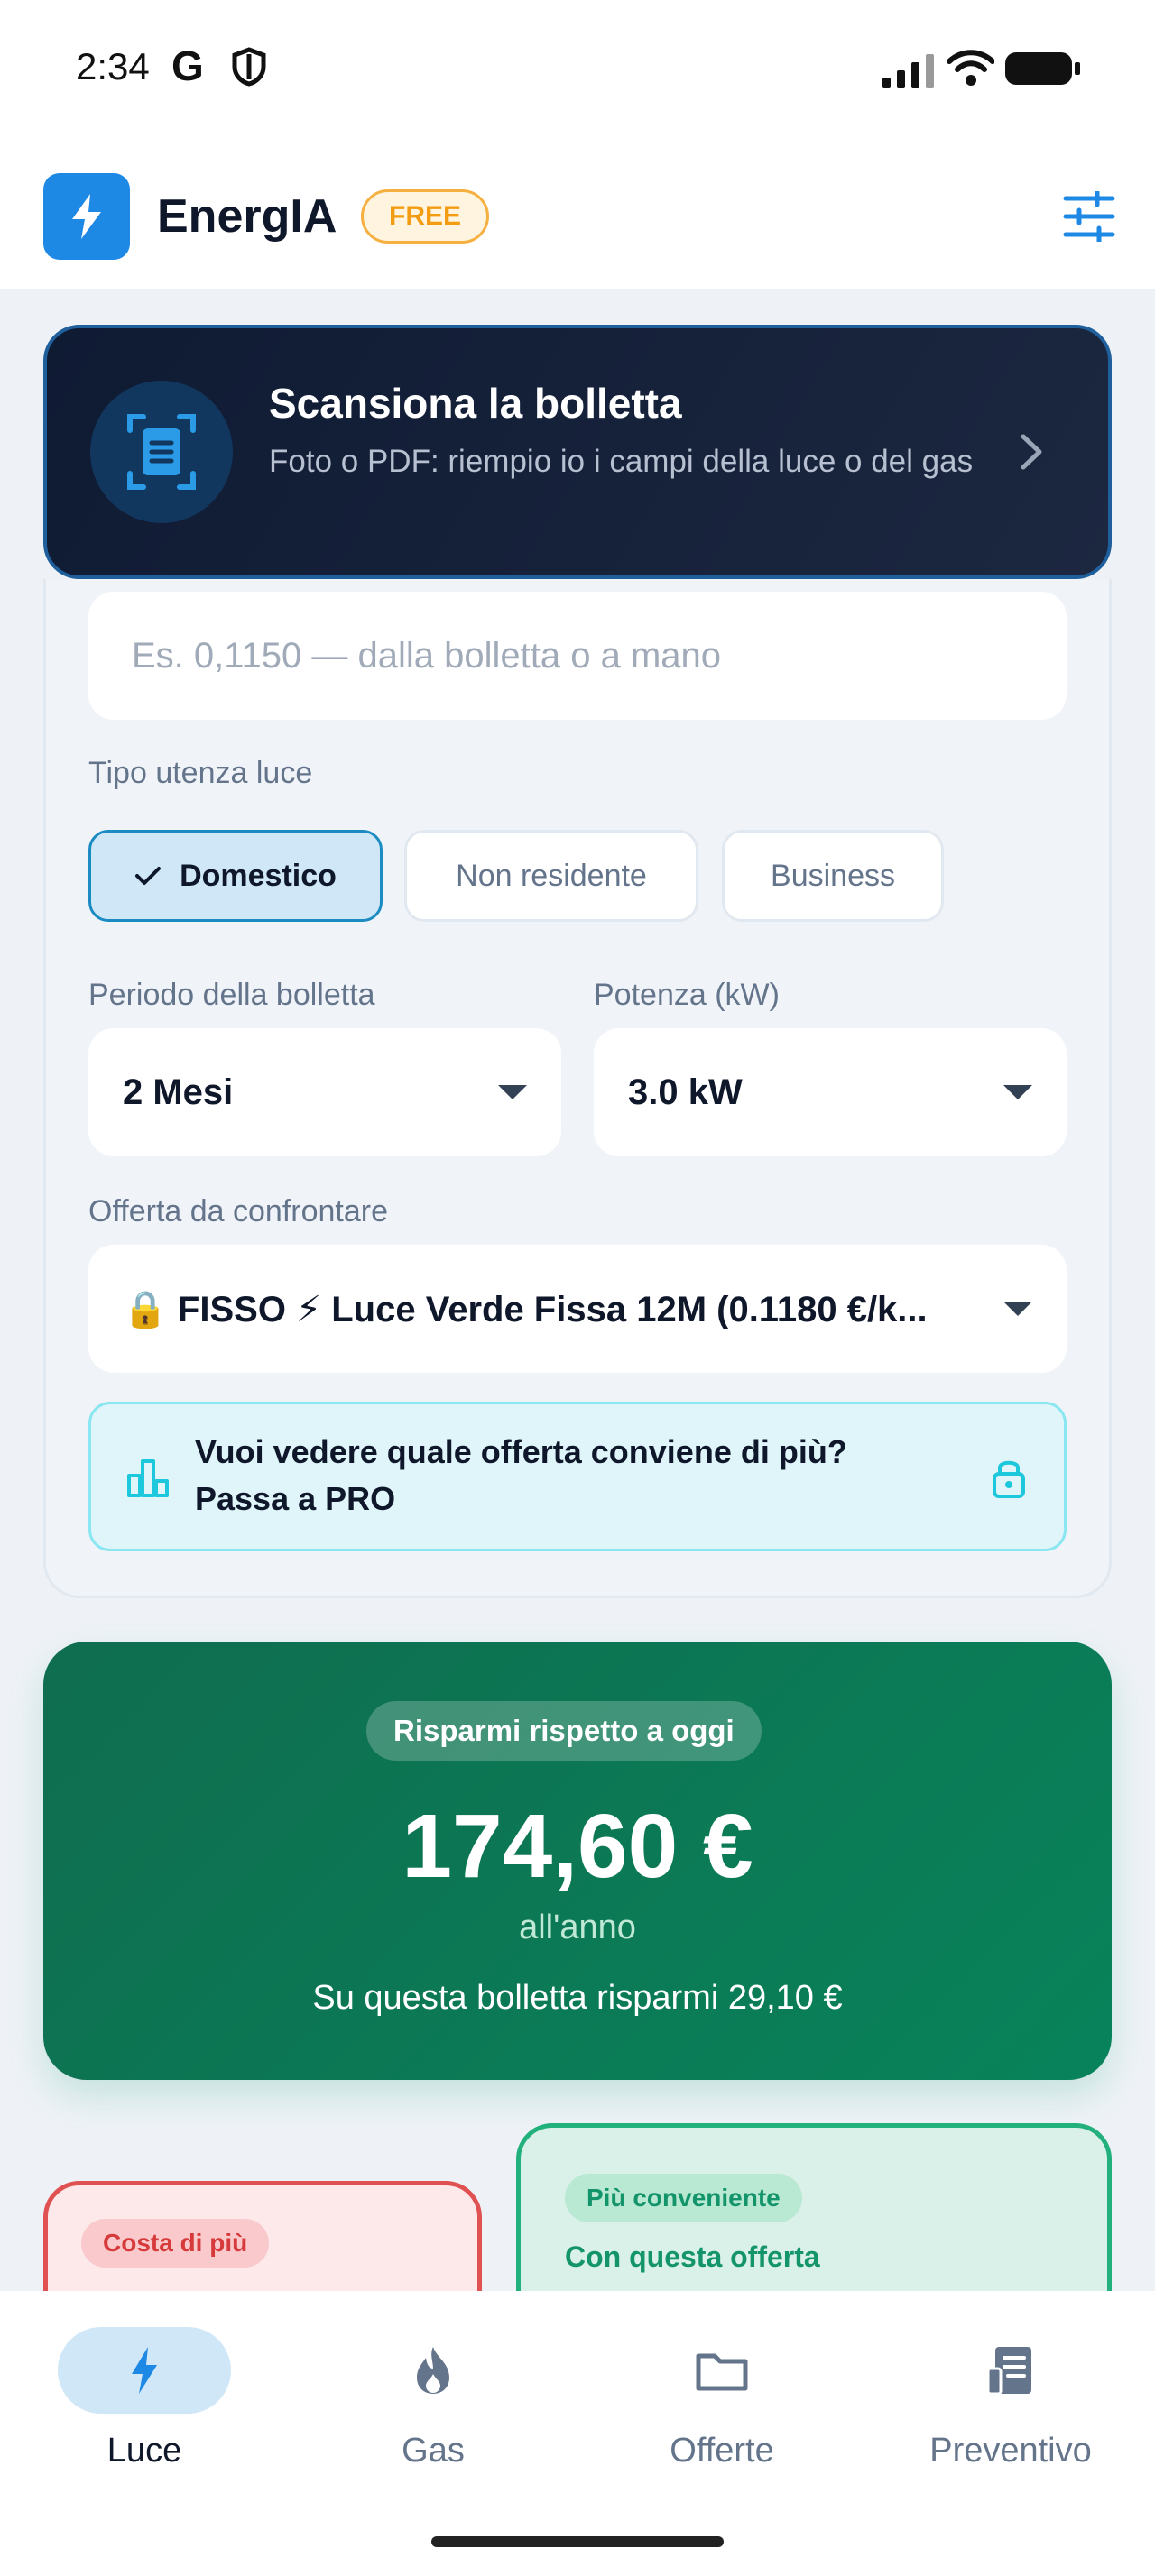 This screenshot has width=1155, height=2576. I want to click on wifi-icon, so click(970, 68).